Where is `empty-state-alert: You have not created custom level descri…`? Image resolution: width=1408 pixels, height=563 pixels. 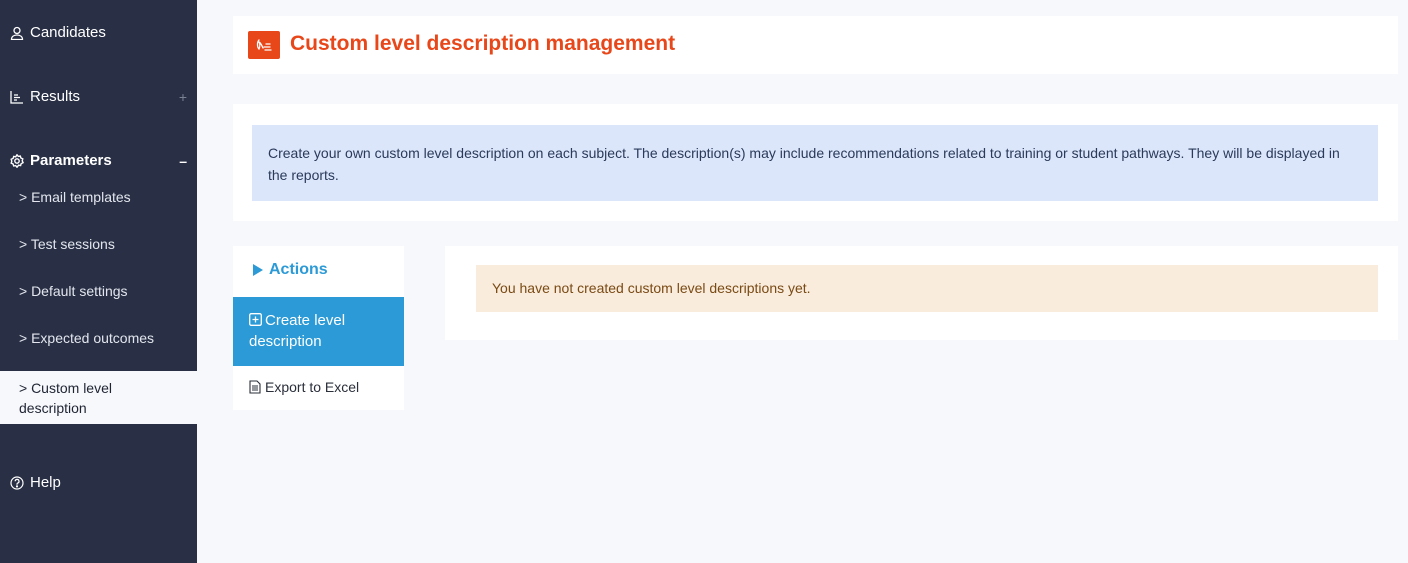
empty-state-alert: You have not created custom level descri… is located at coordinates (927, 288).